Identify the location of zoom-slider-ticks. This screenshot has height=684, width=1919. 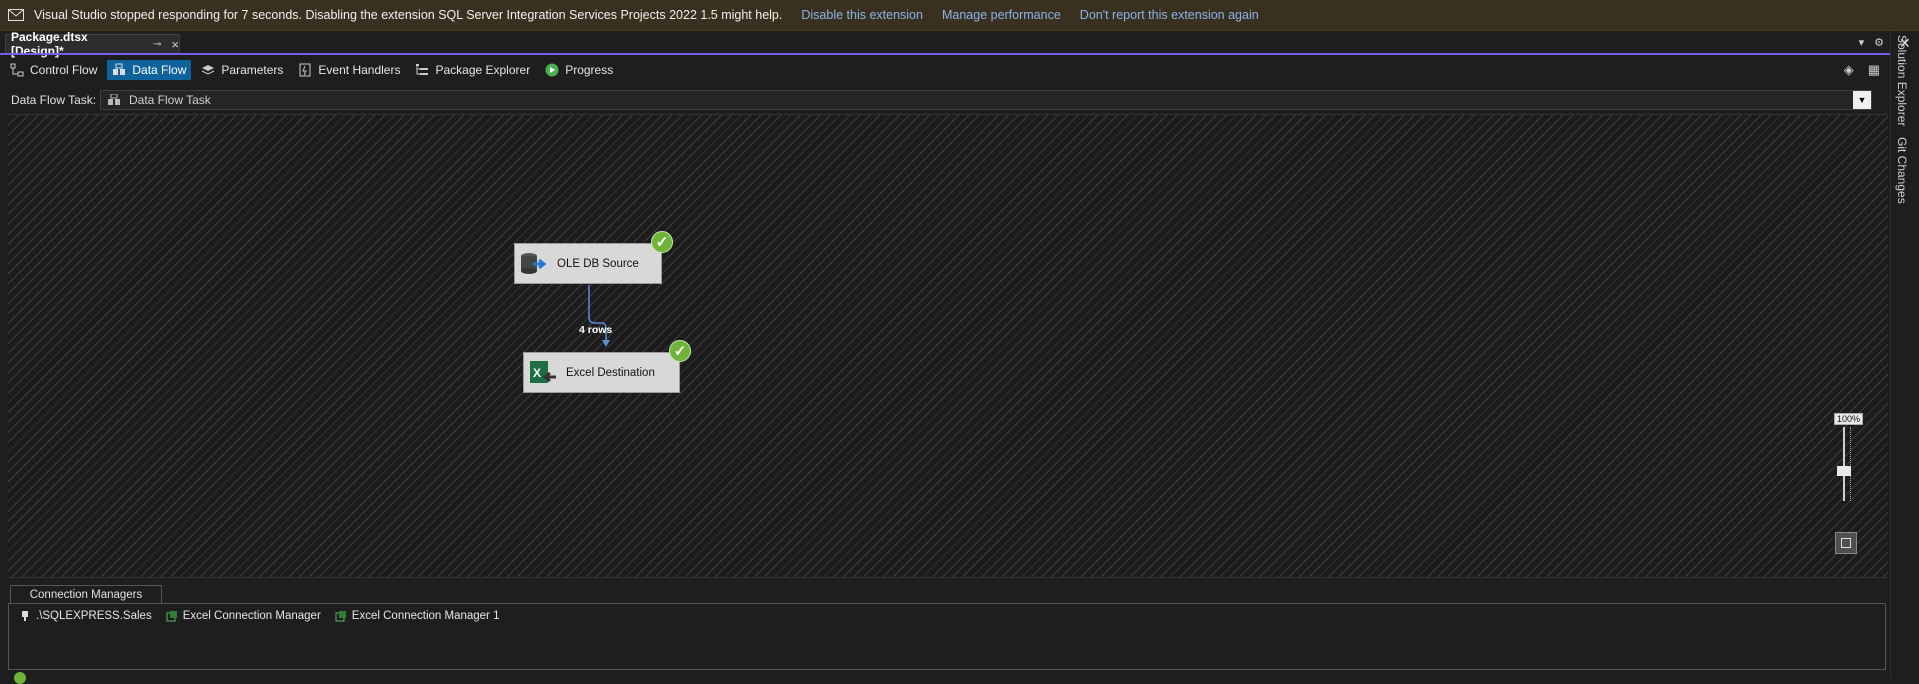
(1848, 464).